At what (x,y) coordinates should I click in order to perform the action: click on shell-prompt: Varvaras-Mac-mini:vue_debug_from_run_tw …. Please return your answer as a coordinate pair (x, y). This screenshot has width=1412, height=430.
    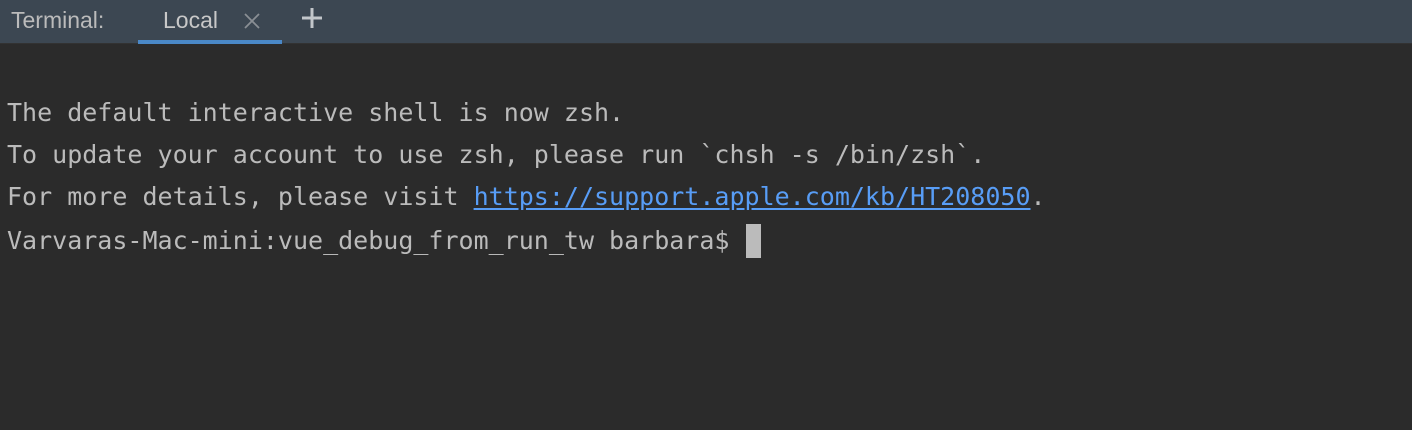
    Looking at the image, I should click on (376, 240).